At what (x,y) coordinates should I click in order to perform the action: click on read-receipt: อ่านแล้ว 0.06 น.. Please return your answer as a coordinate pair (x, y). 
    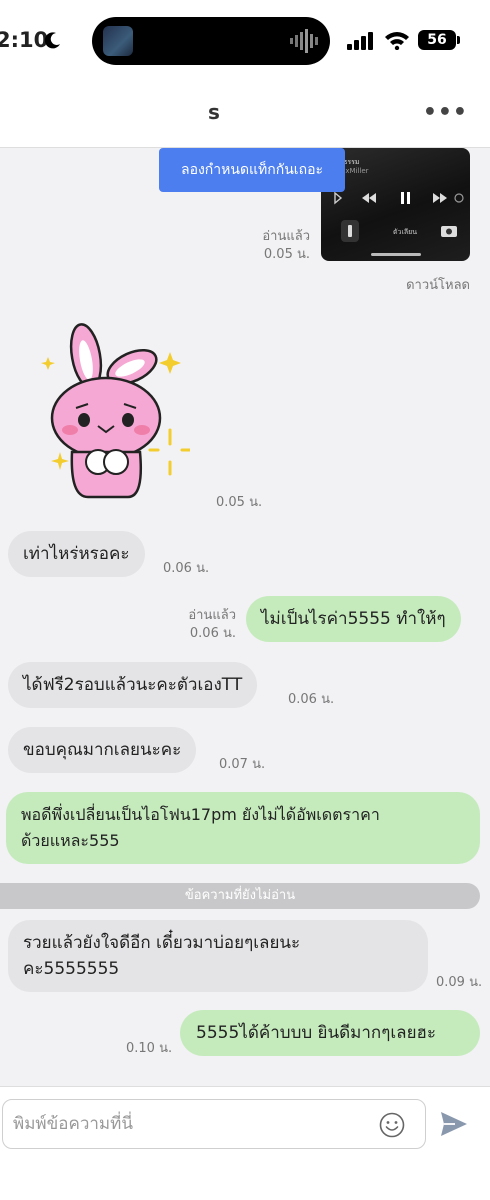
    Looking at the image, I should click on (201, 625).